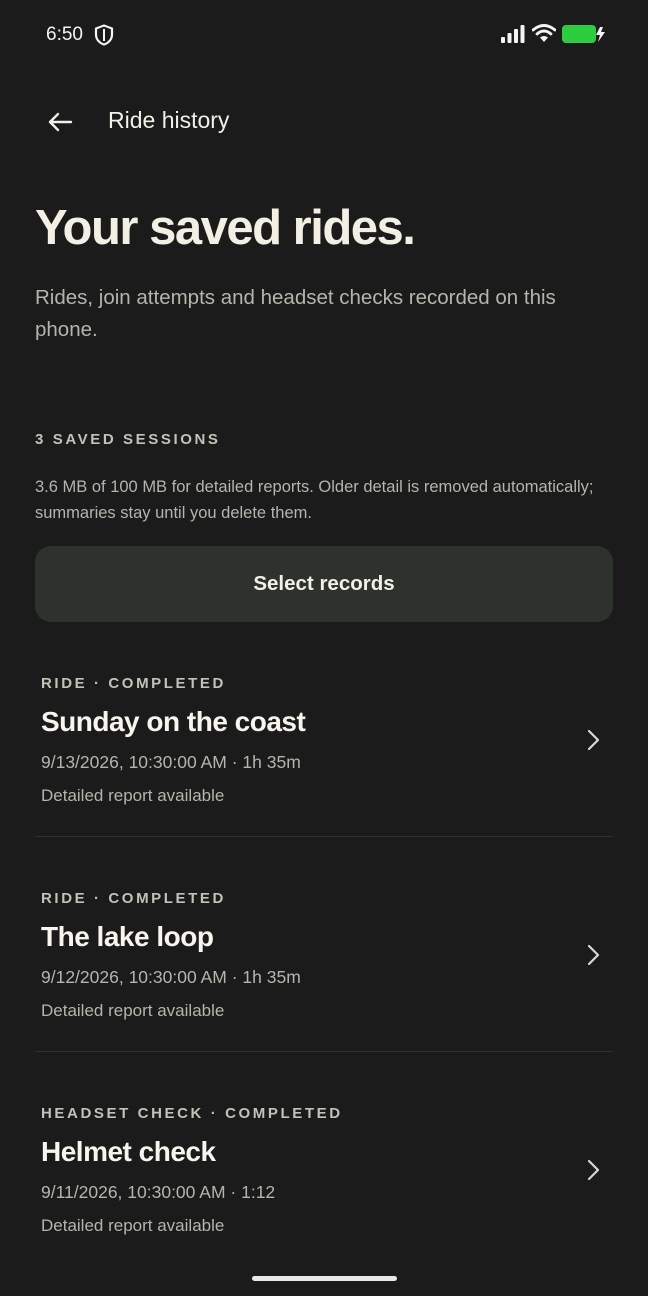 The width and height of the screenshot is (648, 1296). What do you see at coordinates (173, 721) in the screenshot?
I see `record-title: Sunday on the coast` at bounding box center [173, 721].